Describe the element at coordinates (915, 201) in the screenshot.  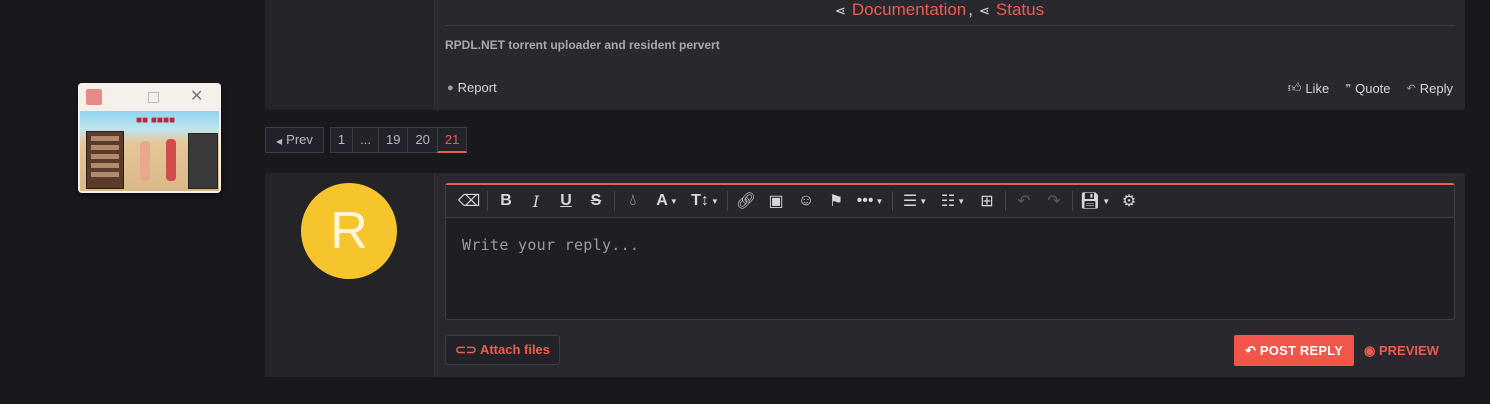
I see `align-icon: ☰ ▼` at that location.